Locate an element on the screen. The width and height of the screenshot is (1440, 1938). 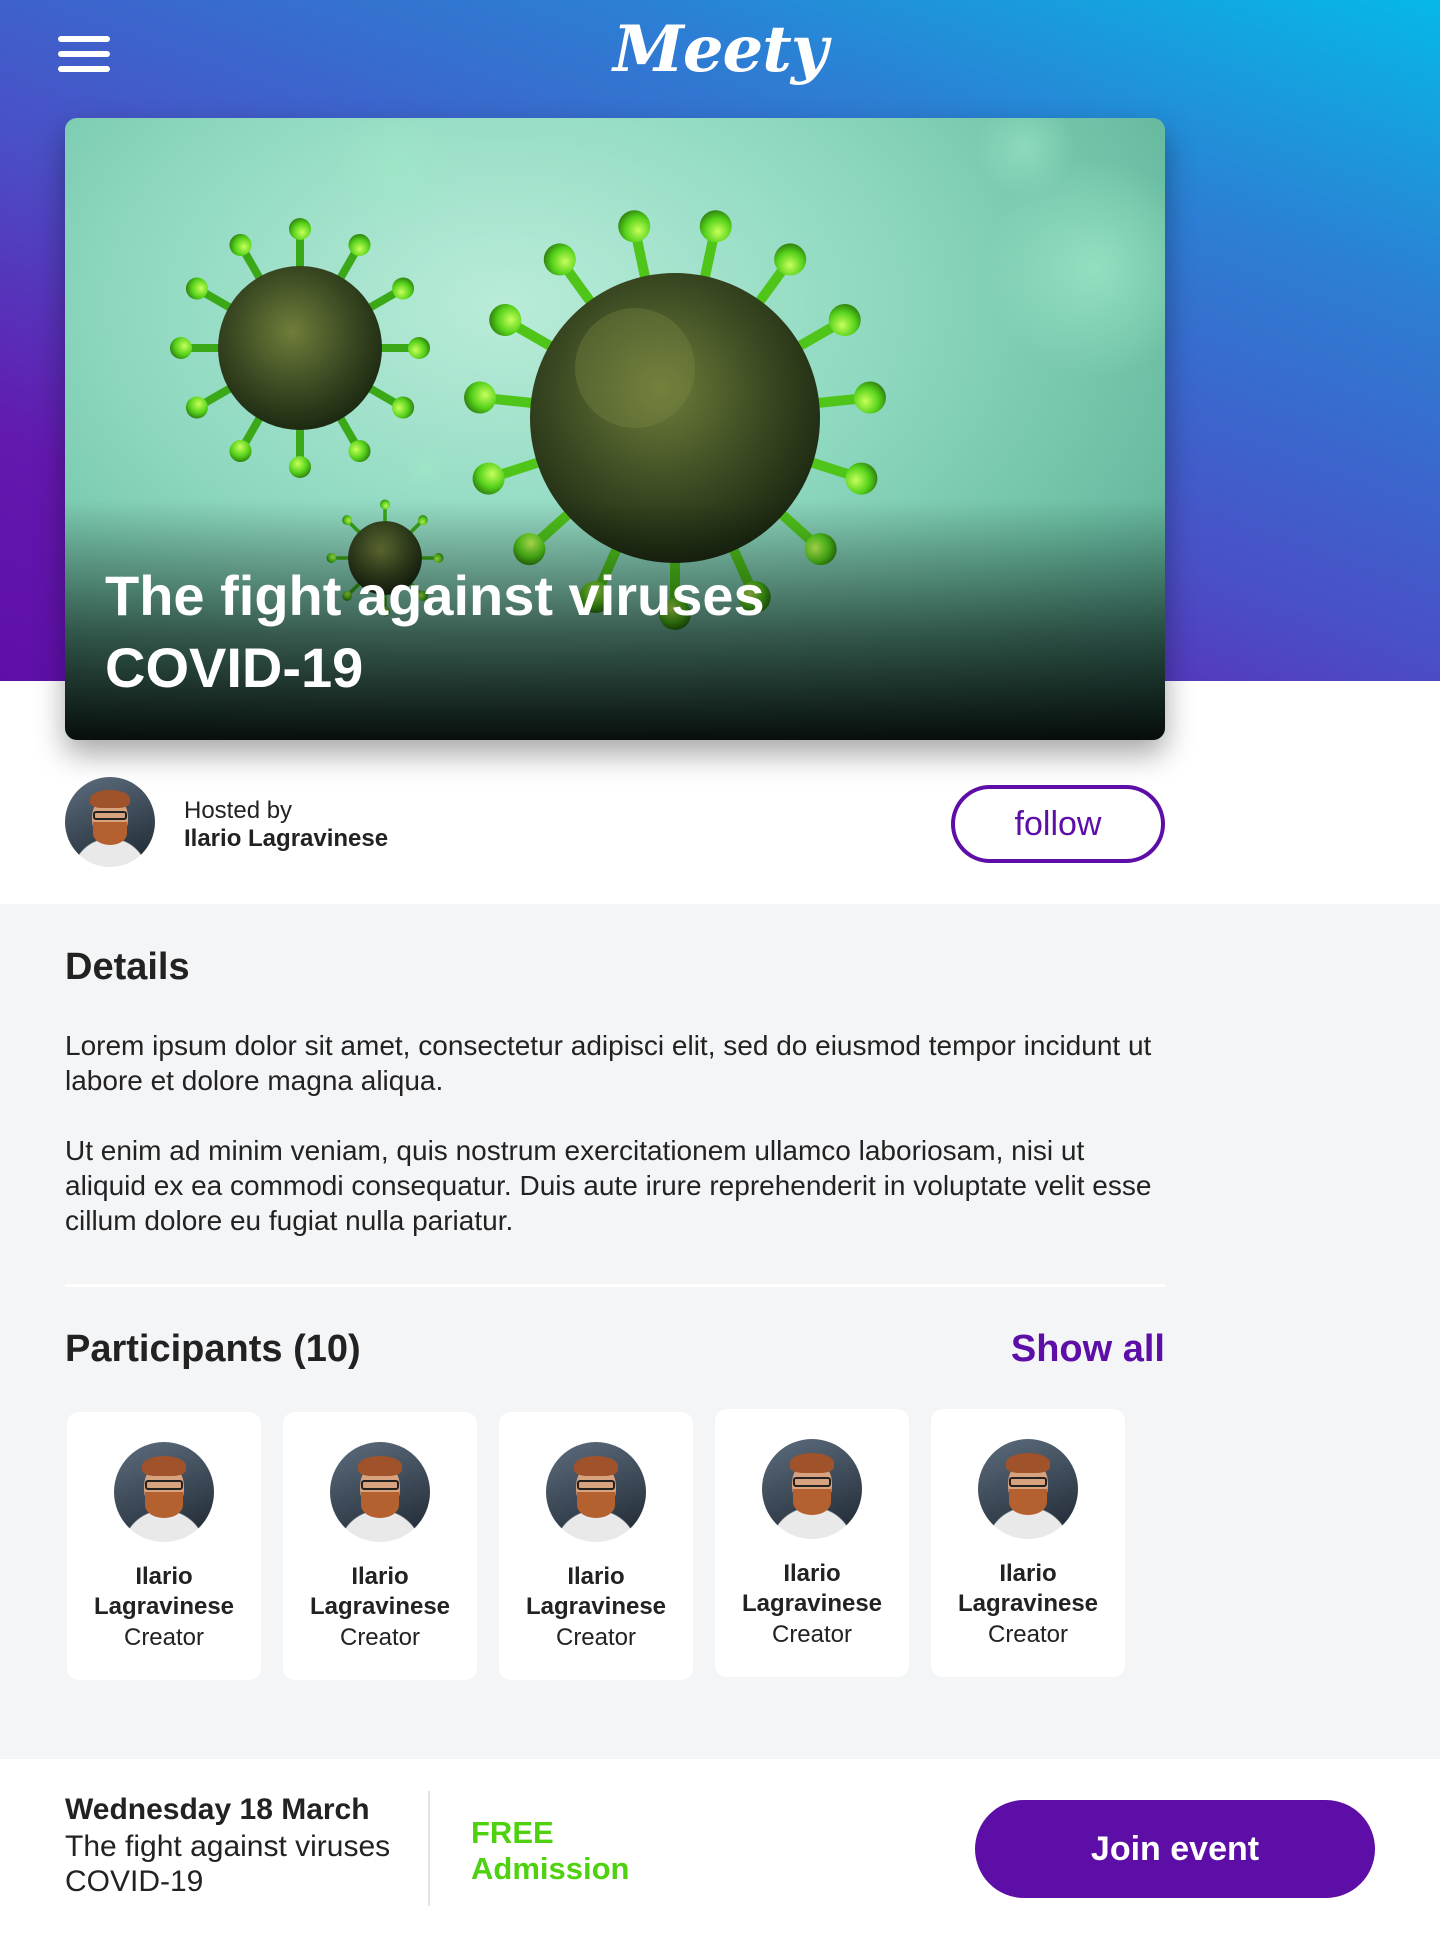
follow-button: follow is located at coordinates (1058, 824).